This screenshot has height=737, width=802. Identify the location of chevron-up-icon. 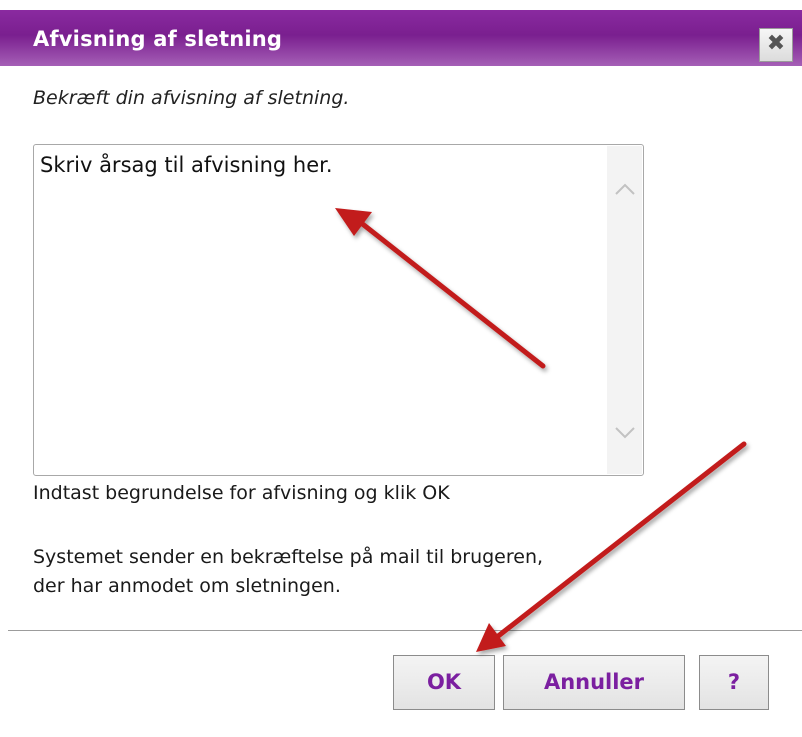
(624, 189).